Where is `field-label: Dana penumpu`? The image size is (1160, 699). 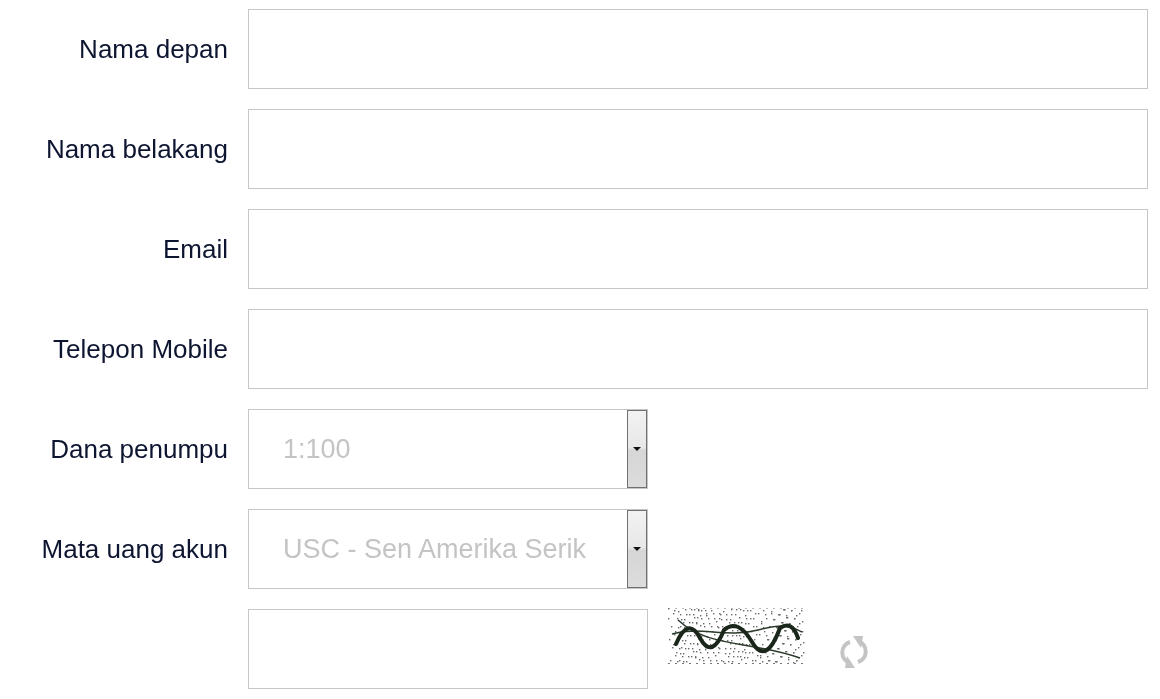 field-label: Dana penumpu is located at coordinates (139, 449).